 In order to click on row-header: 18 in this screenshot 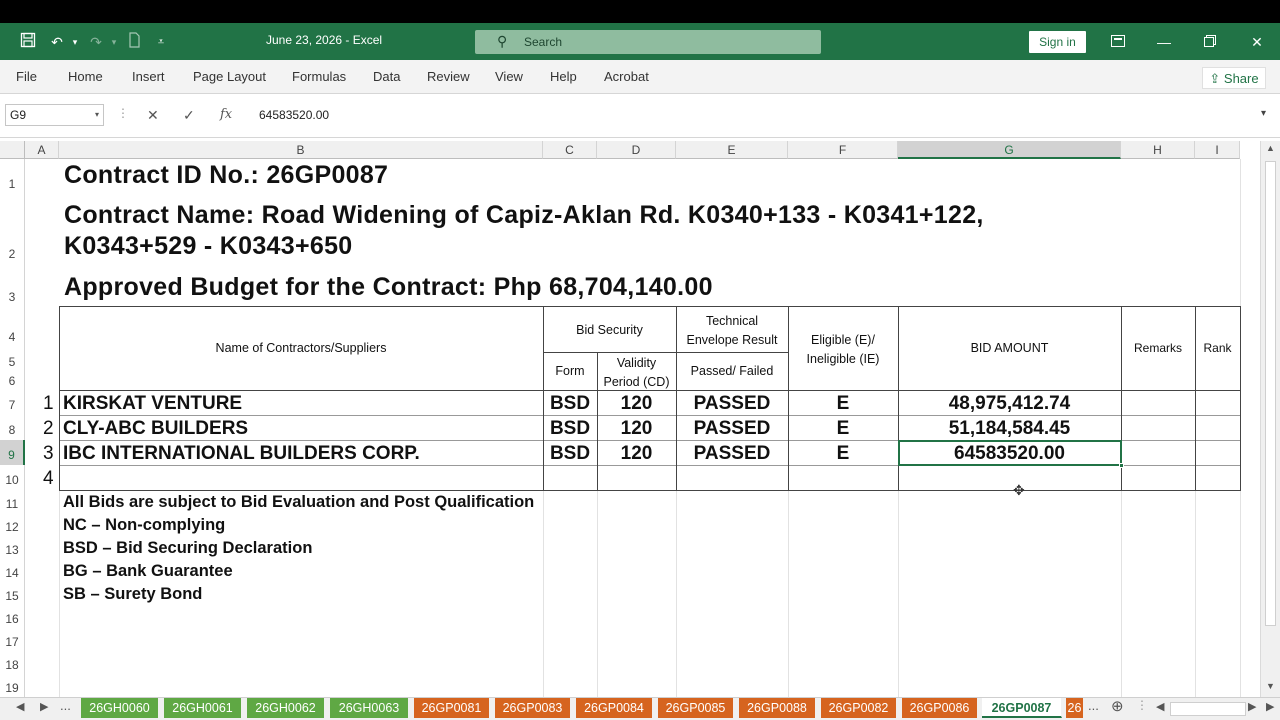, I will do `click(12, 662)`.